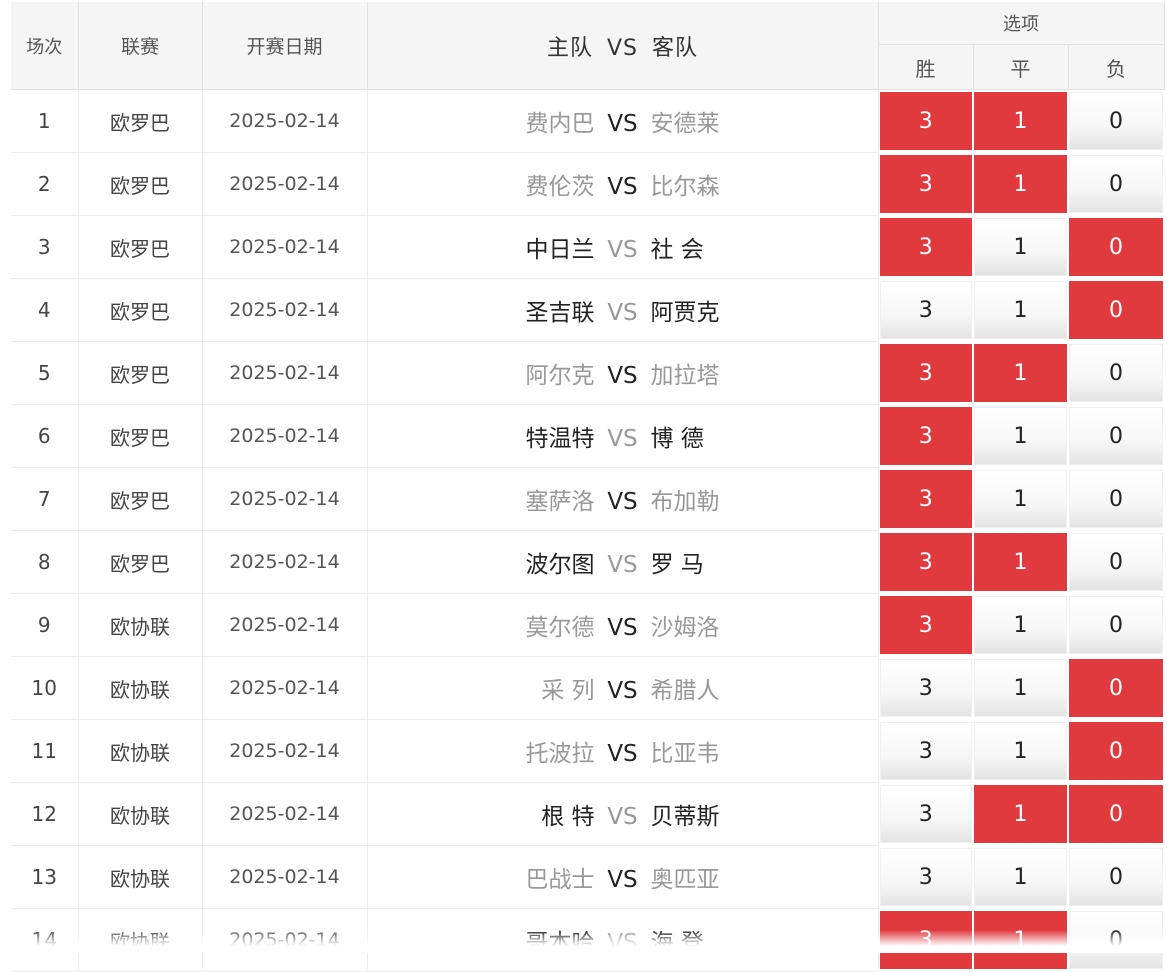 The image size is (1167, 972). I want to click on away-team: 安德莱, so click(685, 124).